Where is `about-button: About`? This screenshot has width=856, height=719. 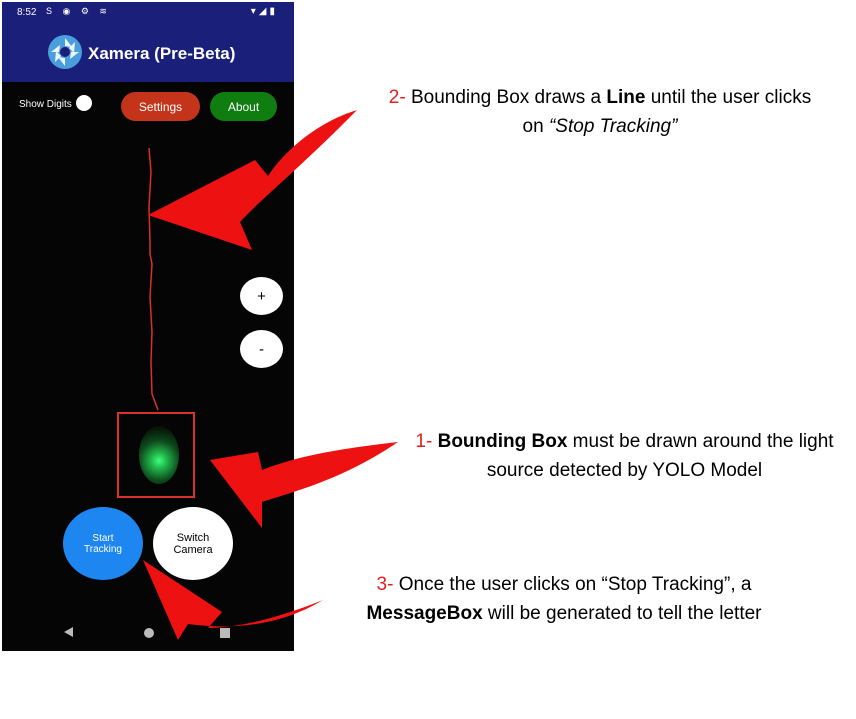 about-button: About is located at coordinates (243, 106).